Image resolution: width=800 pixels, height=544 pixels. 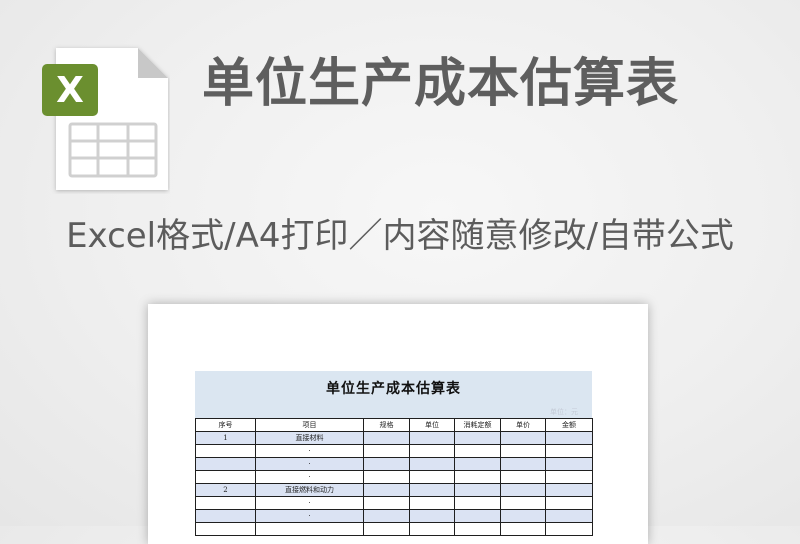 What do you see at coordinates (309, 425) in the screenshot?
I see `col-header: 项目` at bounding box center [309, 425].